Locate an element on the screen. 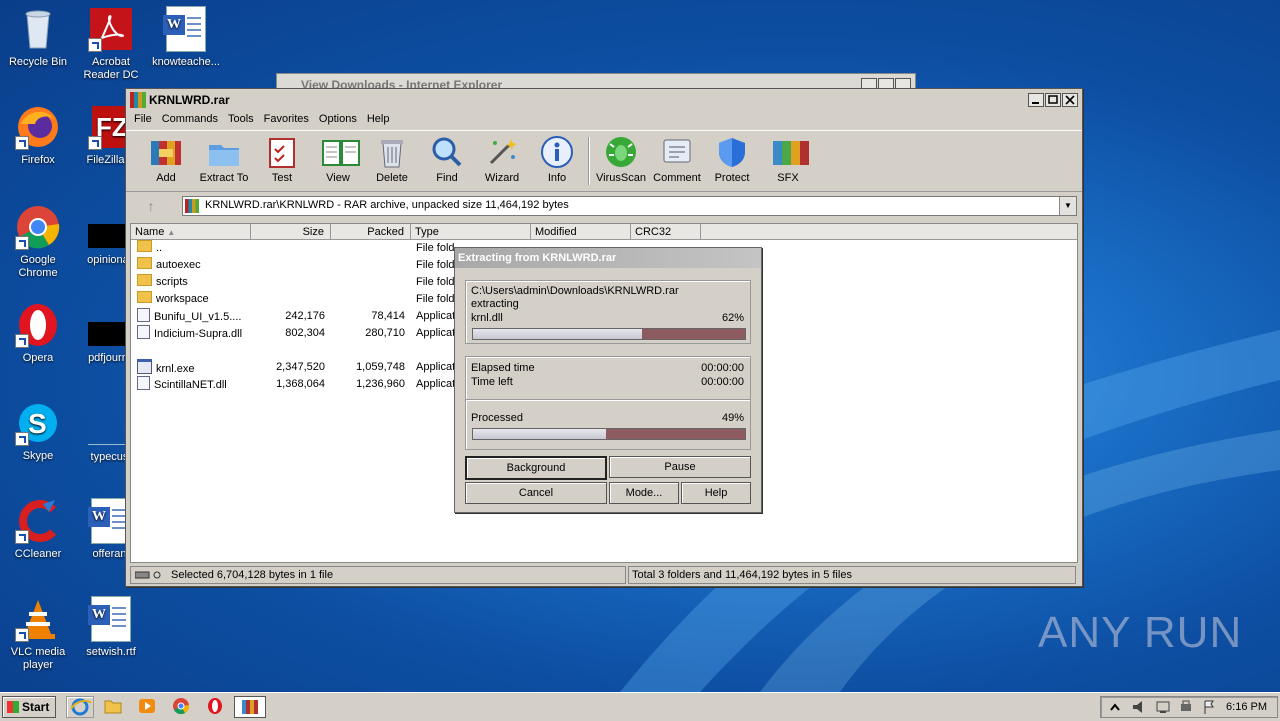 This screenshot has width=1280, height=721. info-button: Info is located at coordinates (557, 159).